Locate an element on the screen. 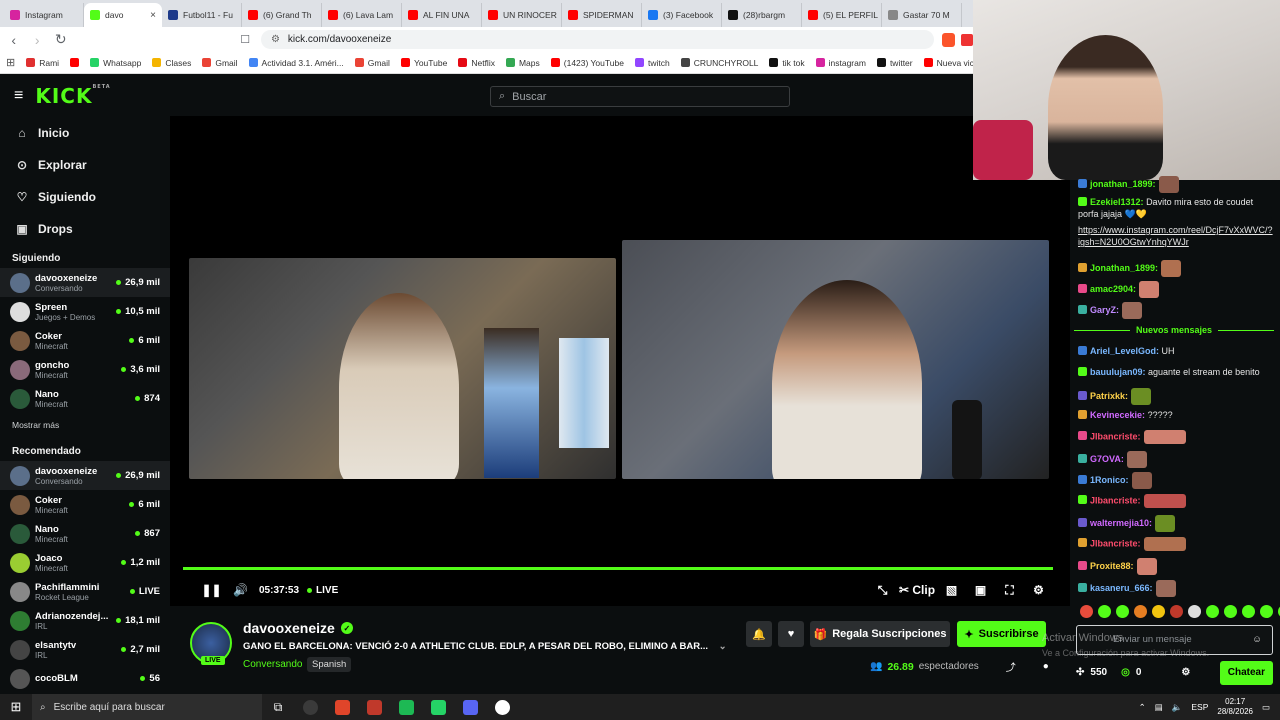 This screenshot has height=720, width=1280. pause-icon: ❚❚ is located at coordinates (211, 590).